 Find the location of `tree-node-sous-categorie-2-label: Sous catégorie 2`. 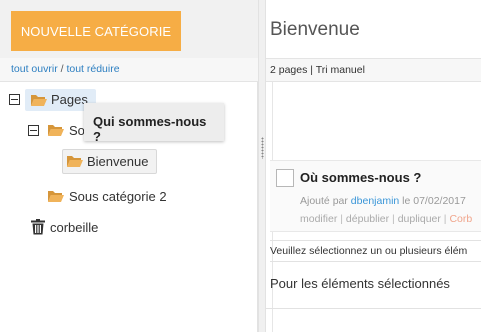

tree-node-sous-categorie-2-label: Sous catégorie 2 is located at coordinates (118, 196).